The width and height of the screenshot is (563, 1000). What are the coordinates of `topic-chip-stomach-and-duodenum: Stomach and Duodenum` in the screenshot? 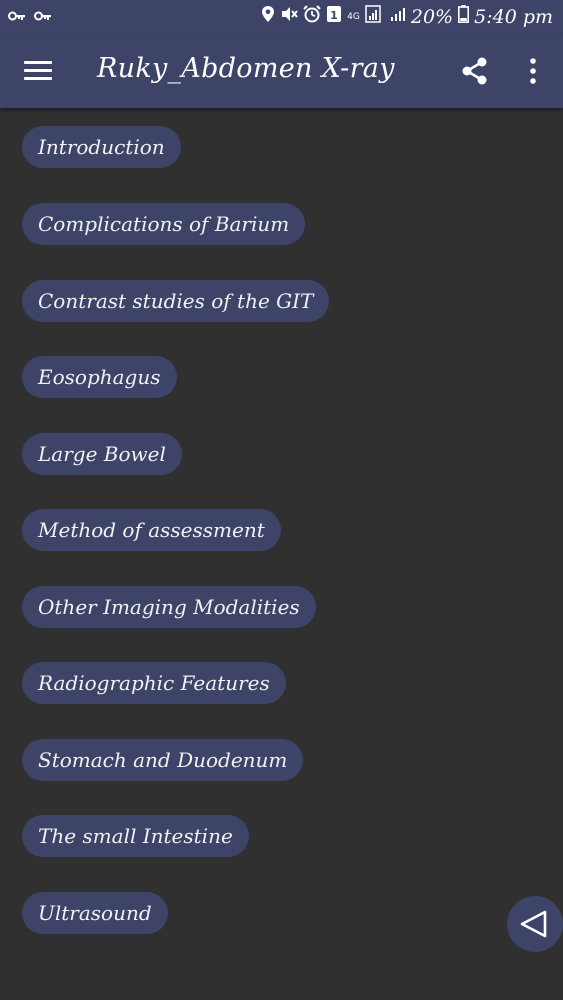 It's located at (163, 760).